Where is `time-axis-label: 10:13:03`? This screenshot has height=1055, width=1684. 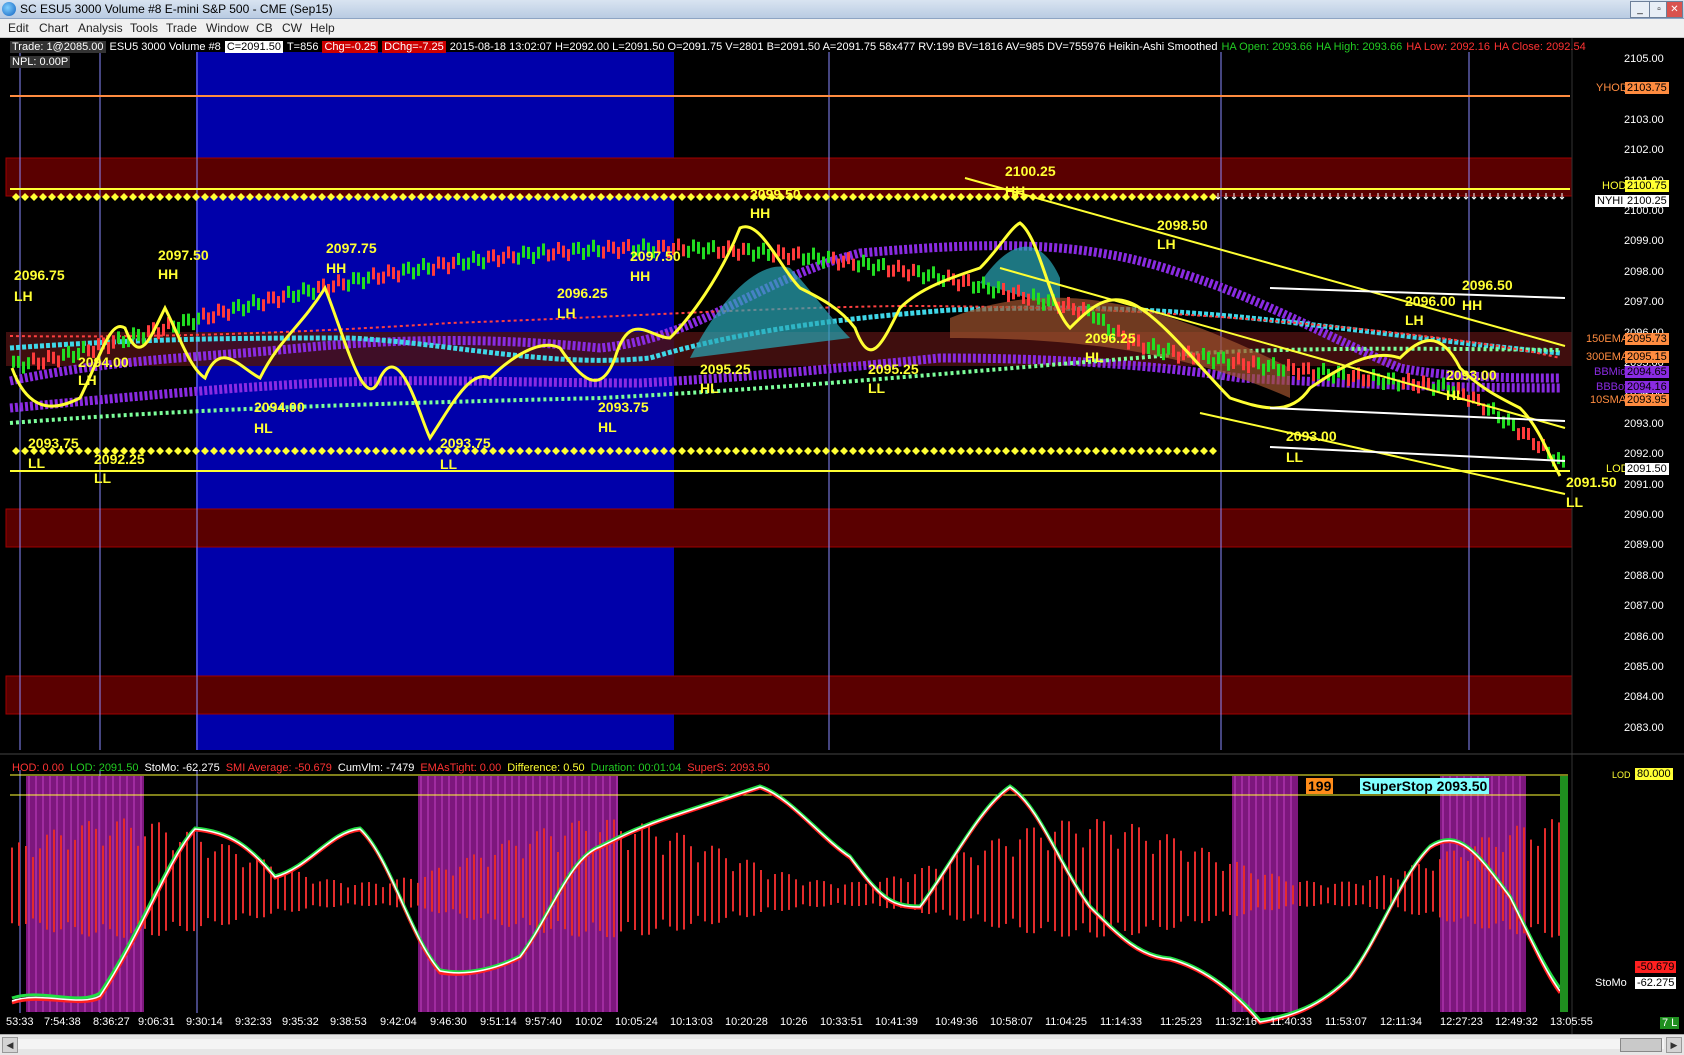 time-axis-label: 10:13:03 is located at coordinates (691, 1022).